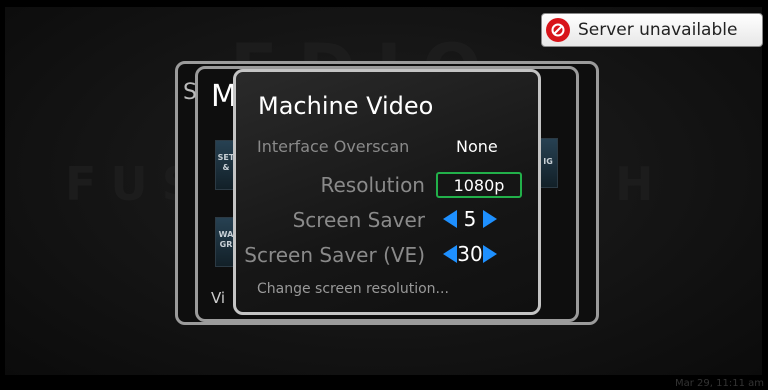 The width and height of the screenshot is (768, 390). Describe the element at coordinates (346, 106) in the screenshot. I see `panel-title: Machine Video` at that location.